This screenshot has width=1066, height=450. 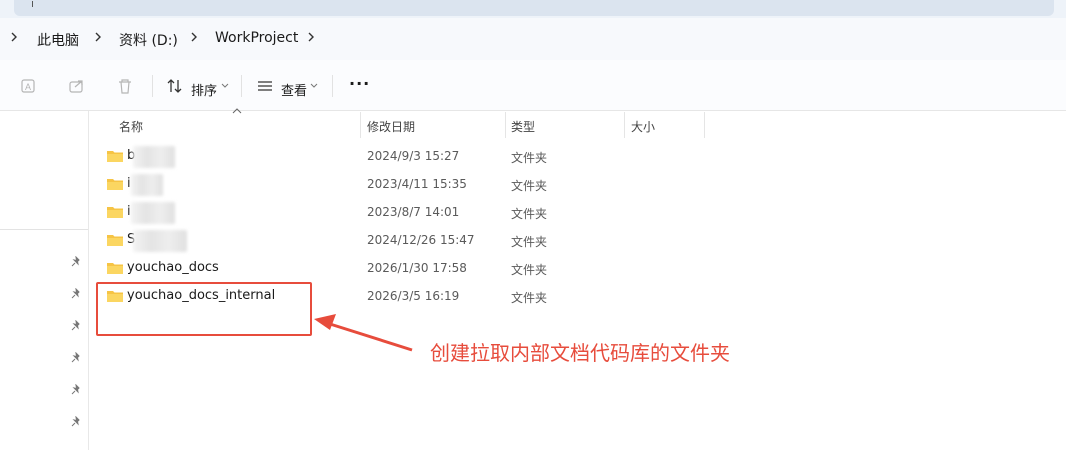 I want to click on navigation-pane, so click(x=44, y=280).